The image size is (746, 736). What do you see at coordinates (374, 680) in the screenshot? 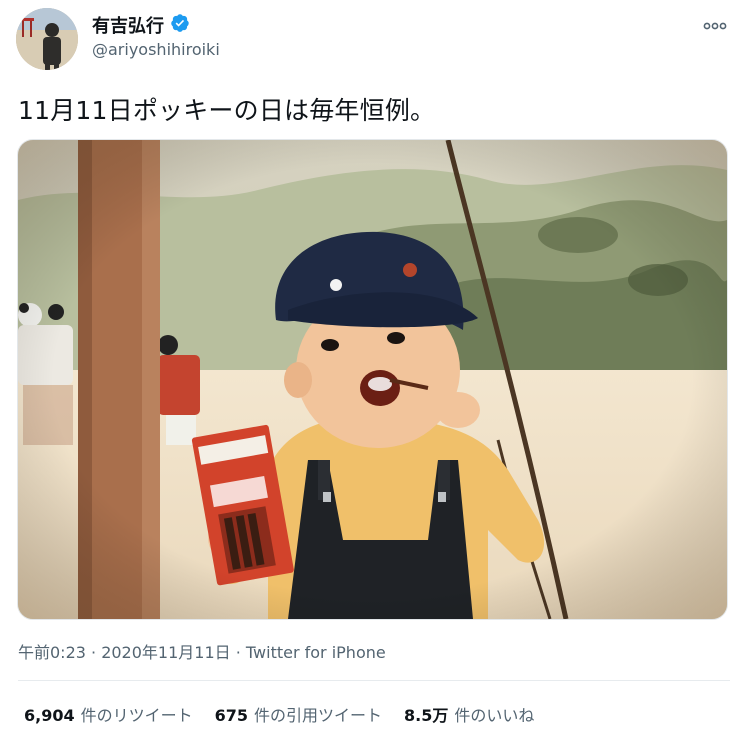
I see `stats-divider` at bounding box center [374, 680].